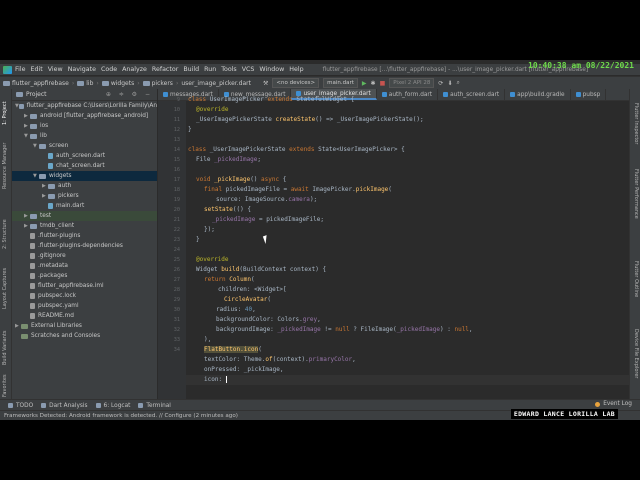 The height and width of the screenshot is (480, 640). What do you see at coordinates (296, 83) in the screenshot?
I see `device-selector: <no devices>` at bounding box center [296, 83].